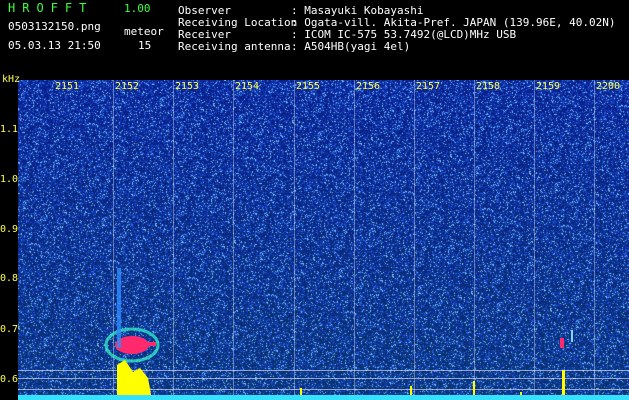  I want to click on minor-meteor-echo, so click(562, 343).